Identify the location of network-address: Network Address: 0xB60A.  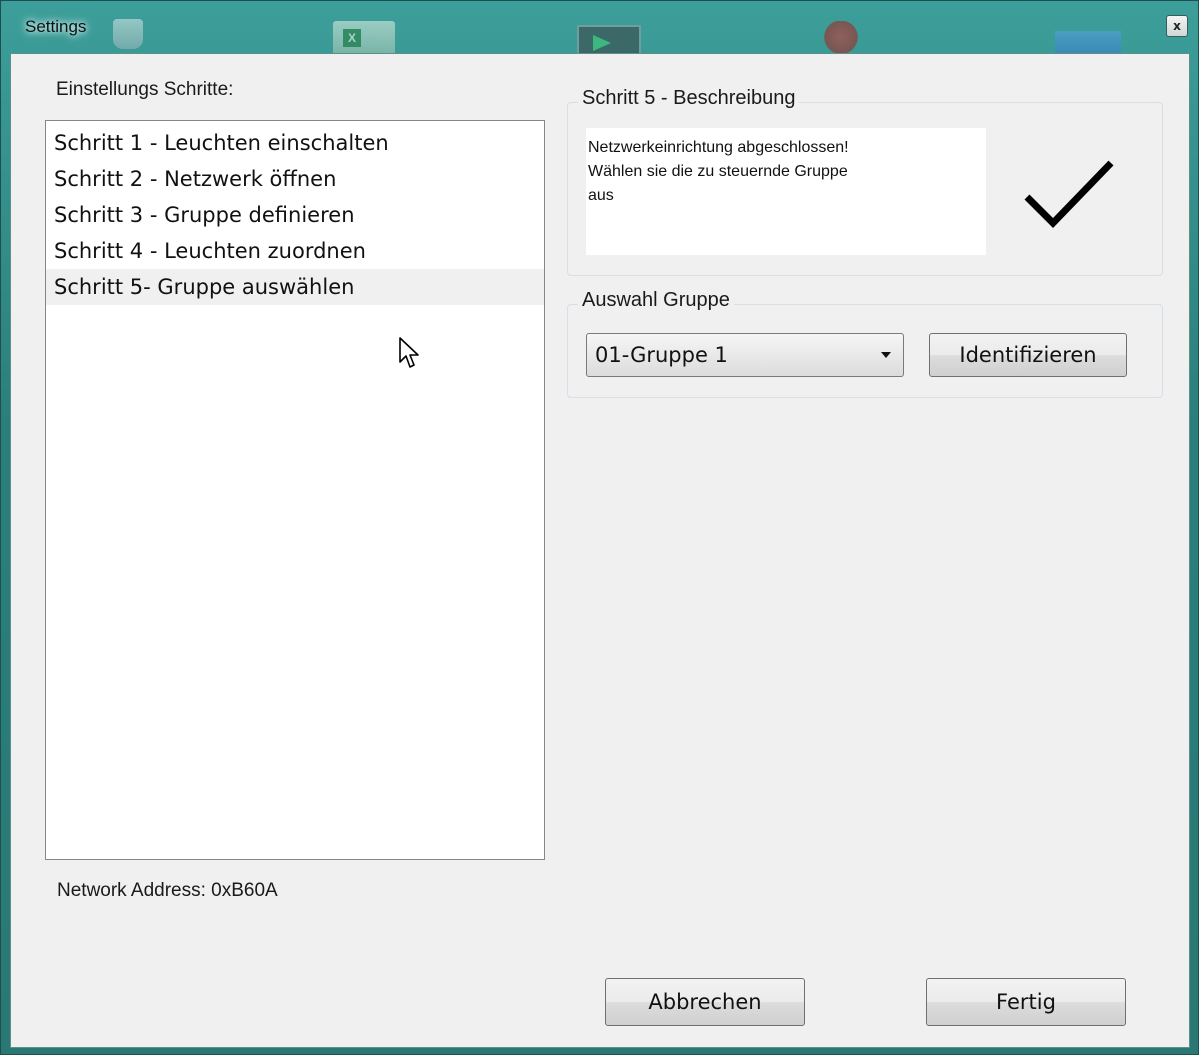
(167, 890).